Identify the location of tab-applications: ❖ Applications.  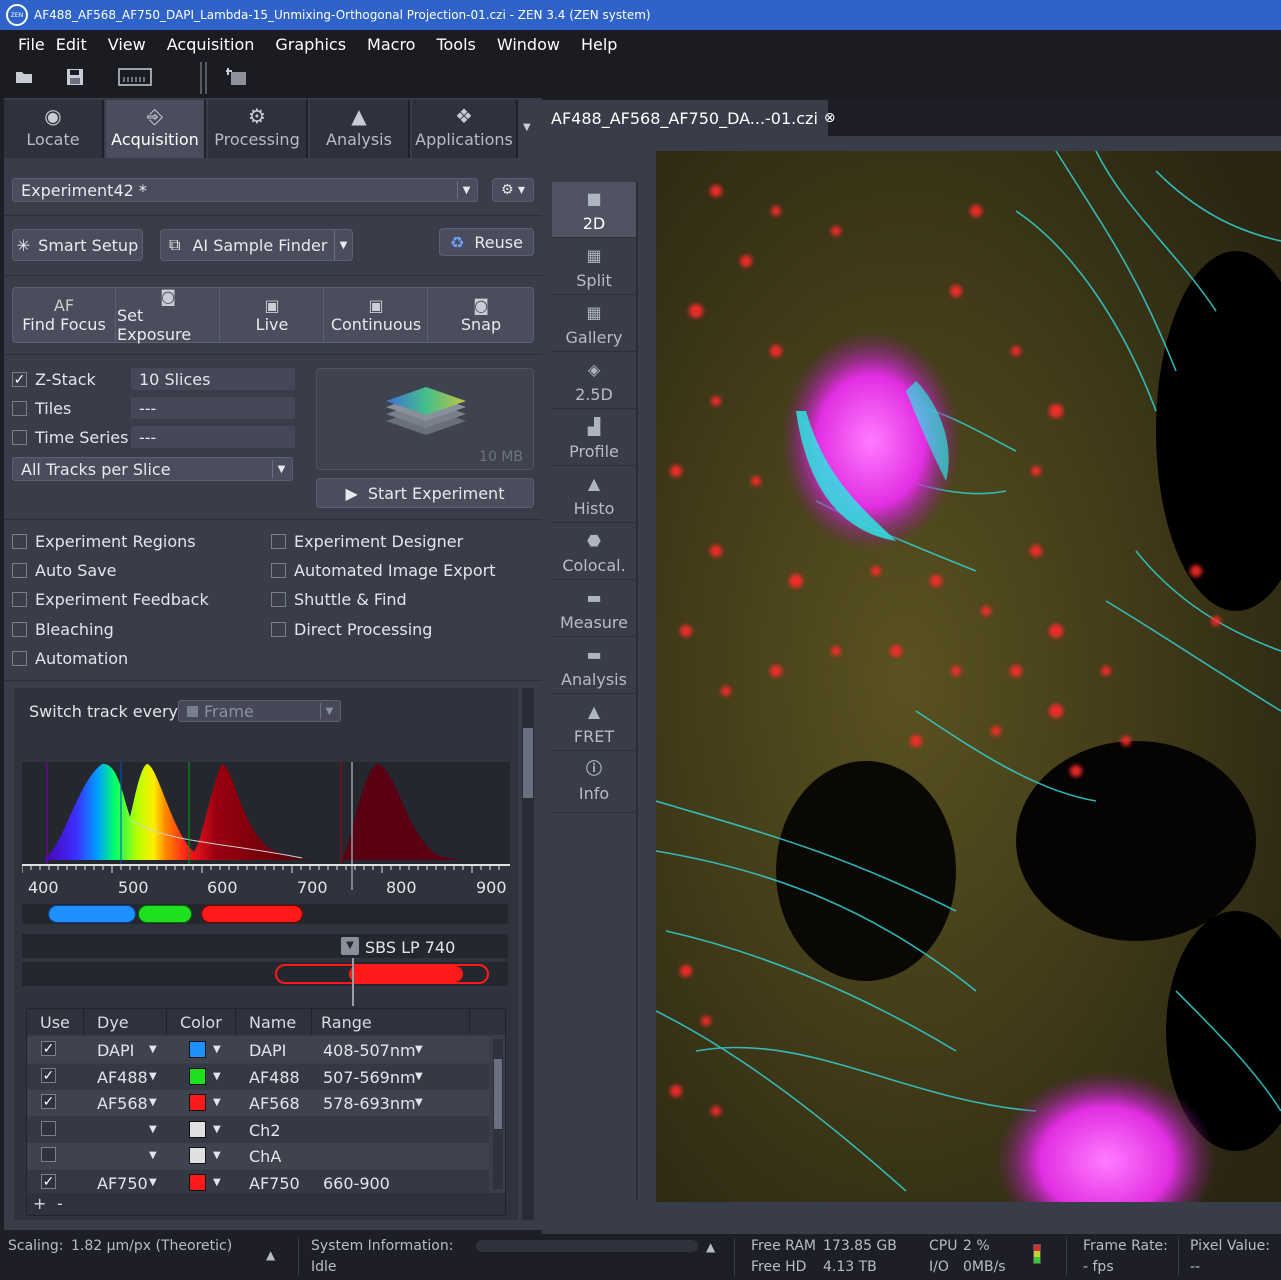
(465, 129).